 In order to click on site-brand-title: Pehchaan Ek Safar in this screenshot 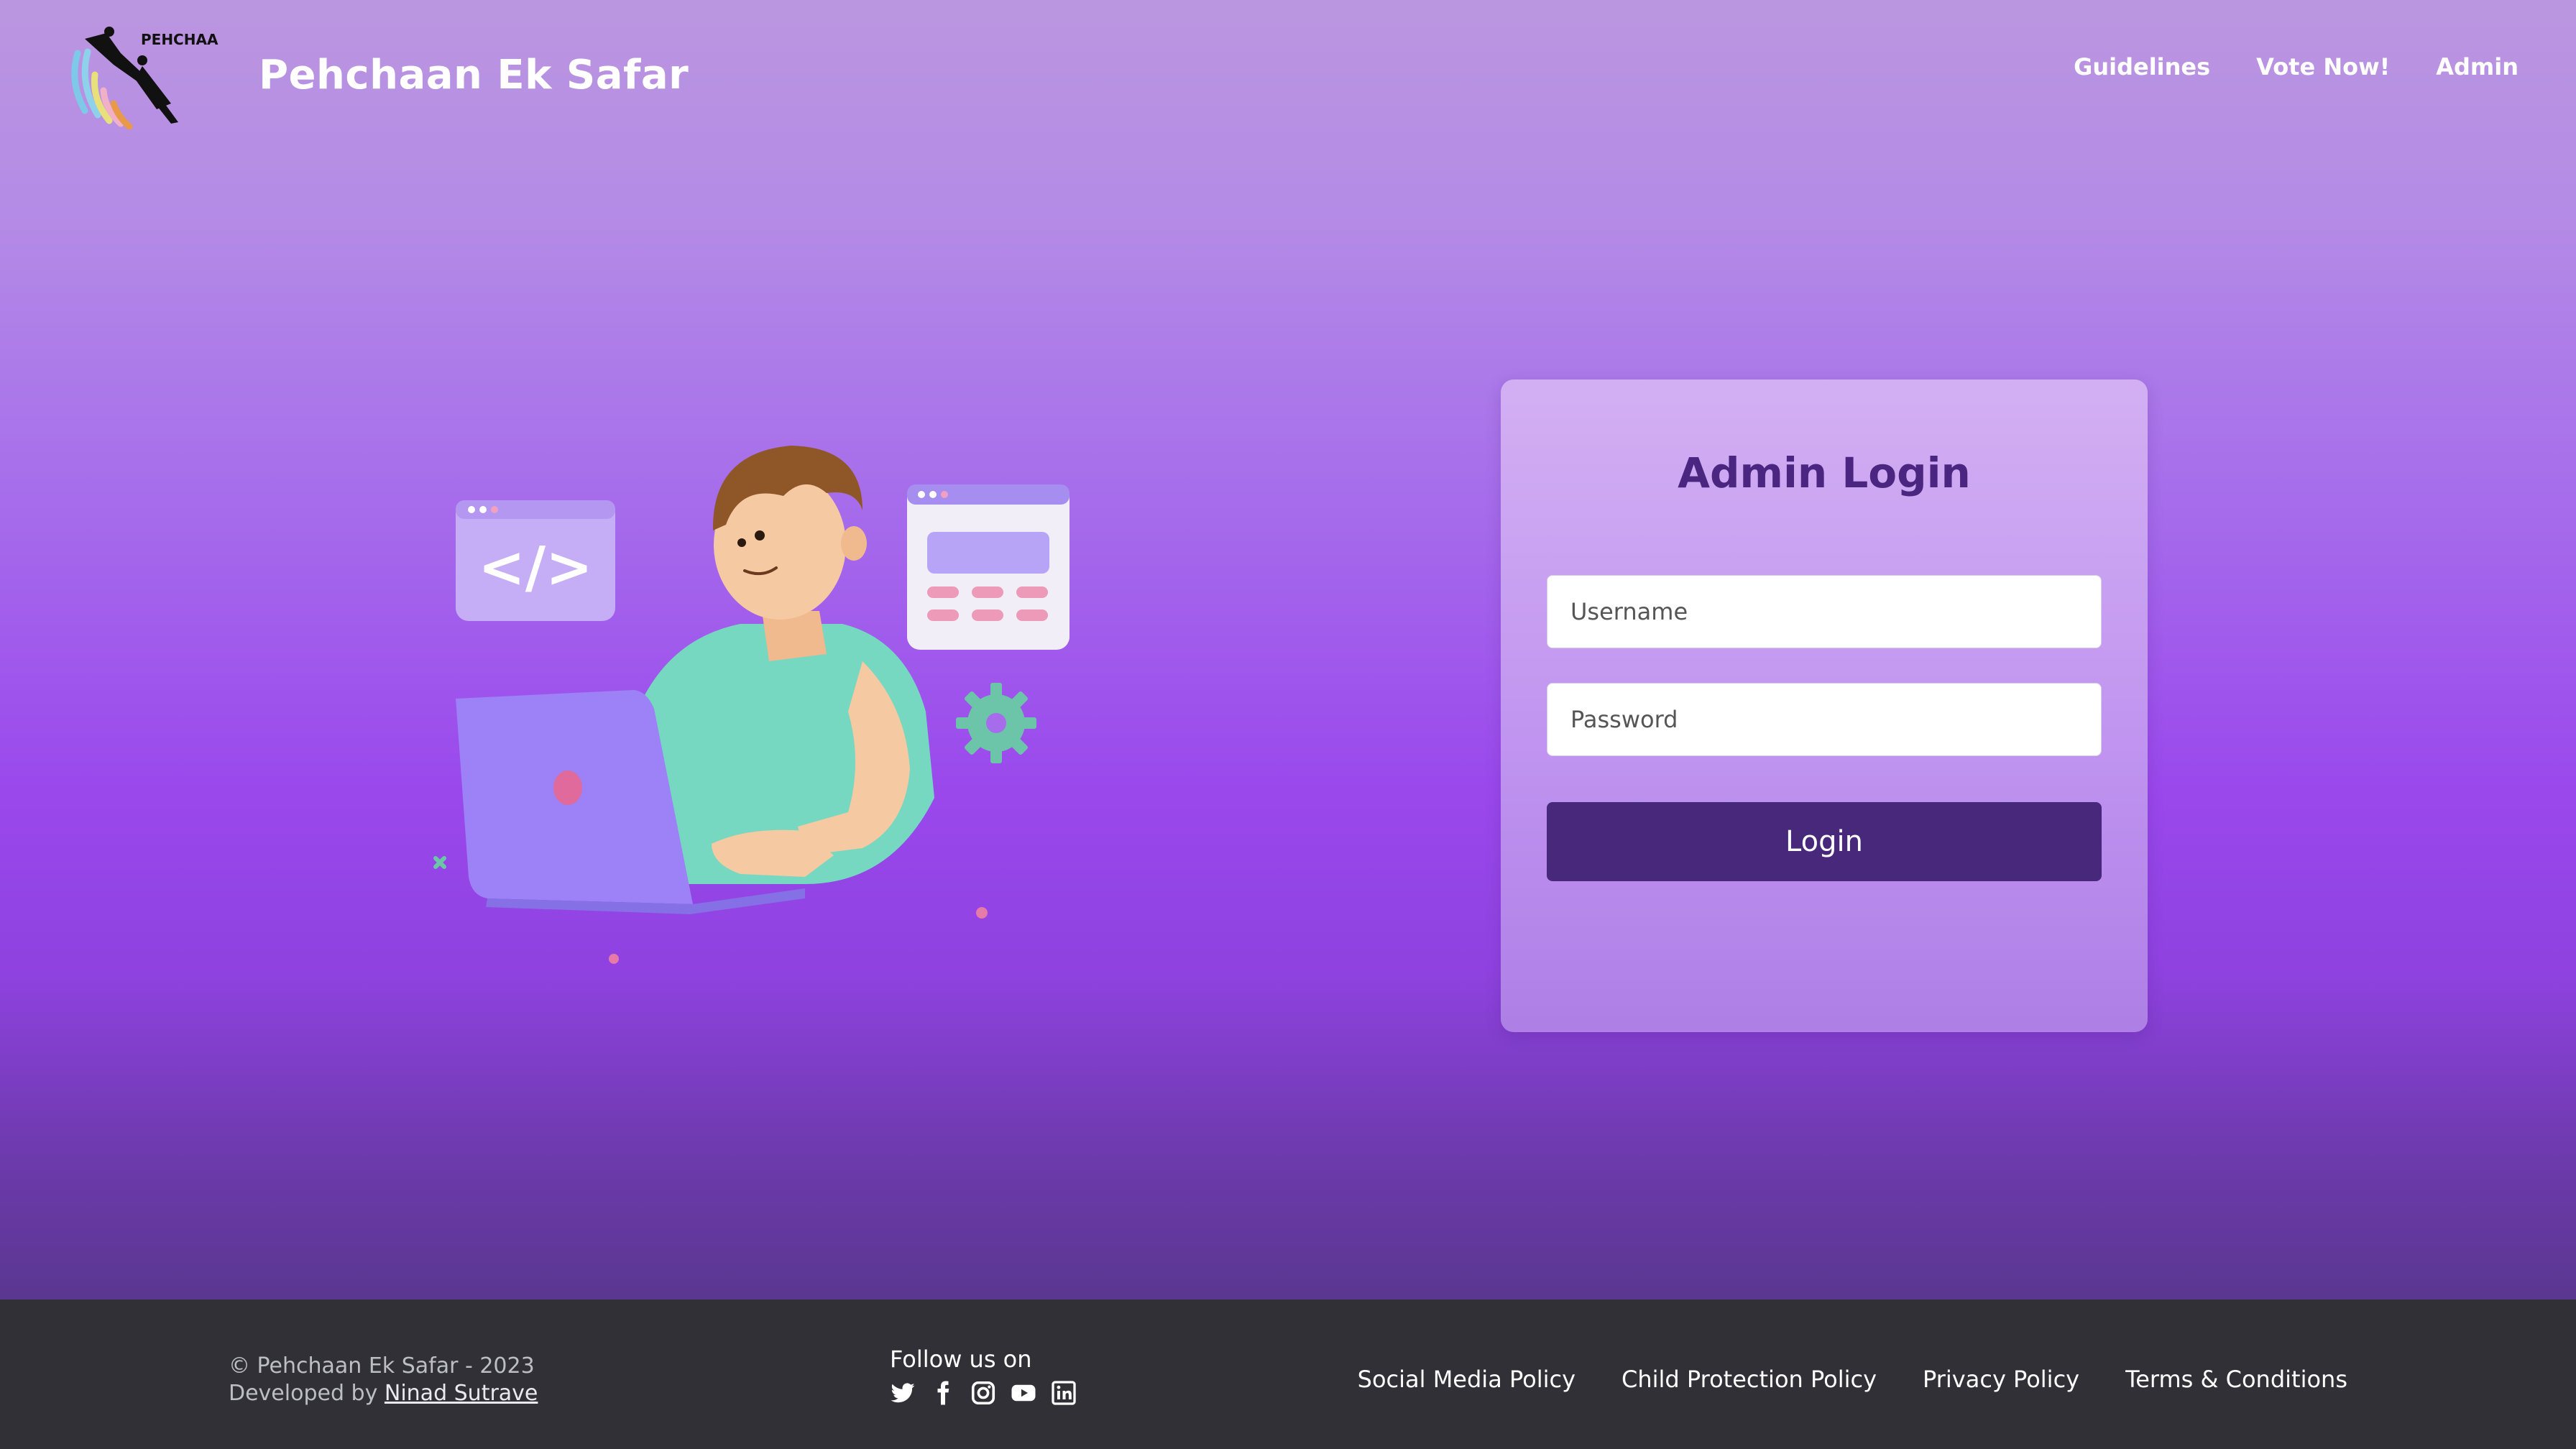, I will do `click(474, 75)`.